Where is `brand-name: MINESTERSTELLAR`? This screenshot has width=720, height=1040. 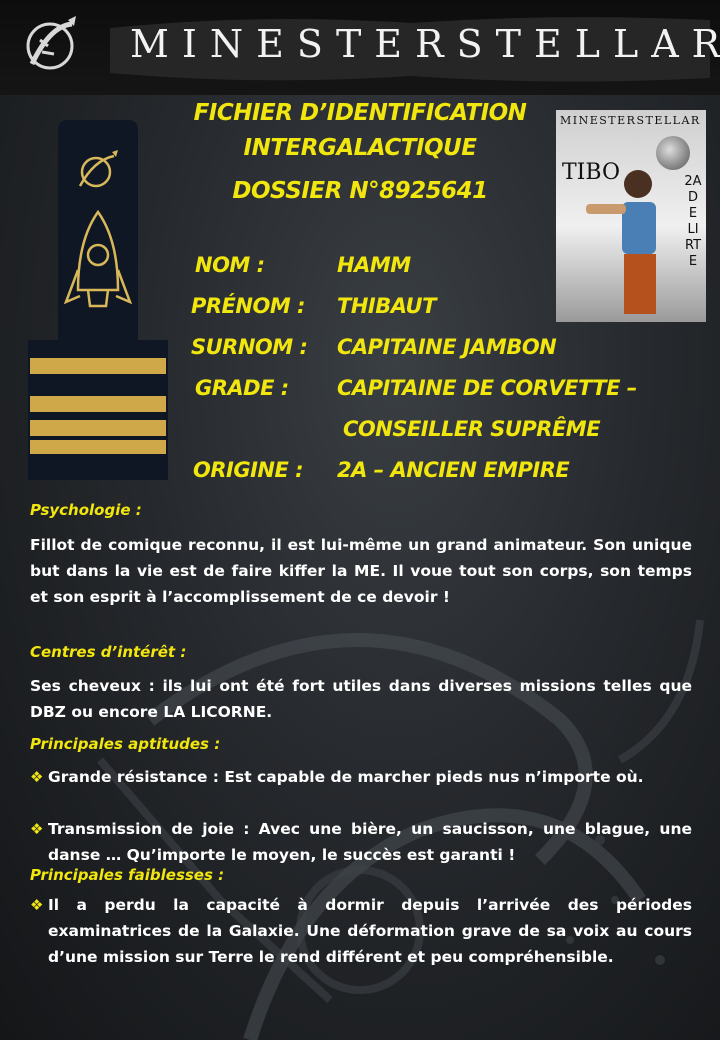
brand-name: MINESTERSTELLAR is located at coordinates (425, 44).